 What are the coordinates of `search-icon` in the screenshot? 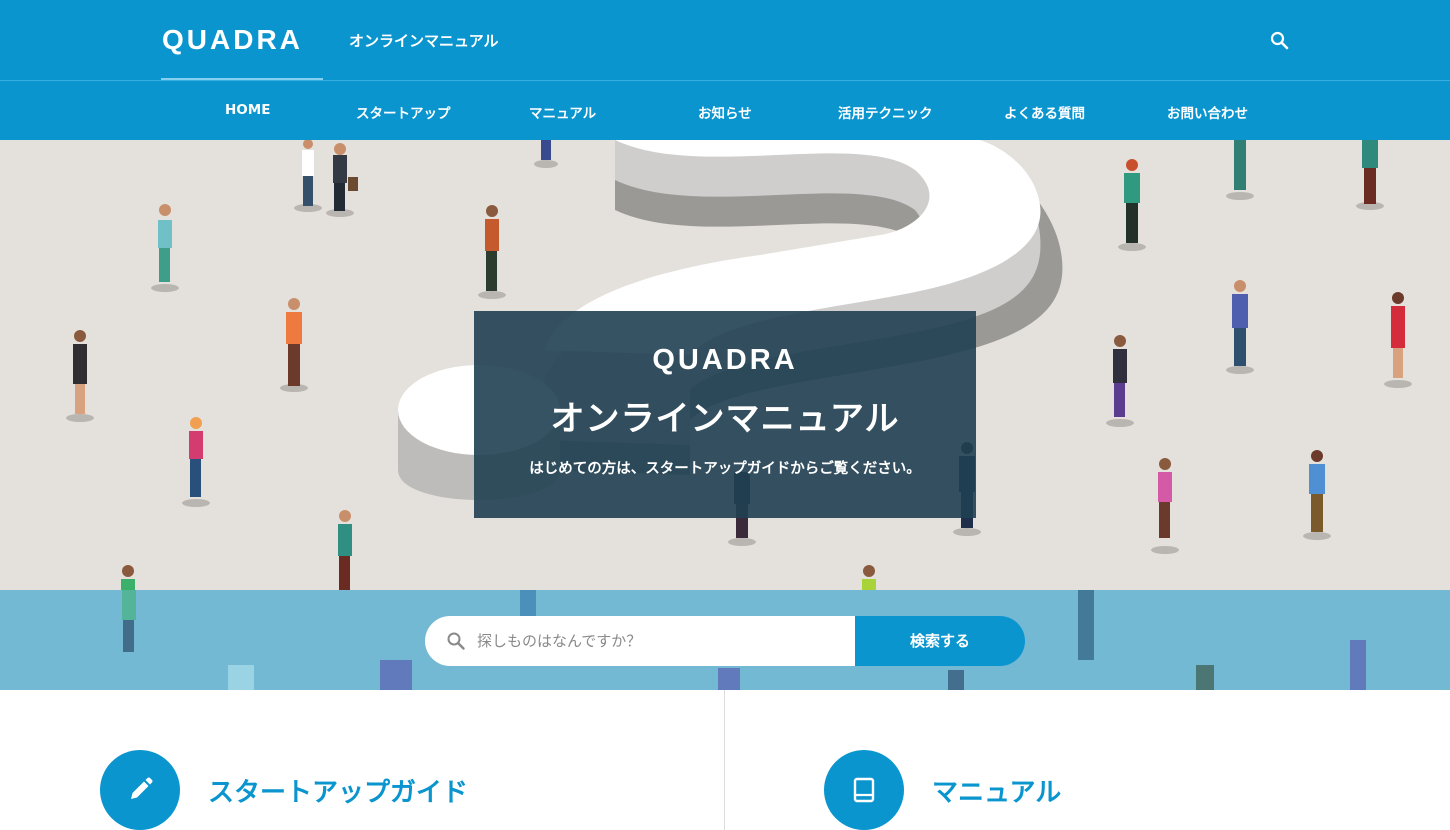 It's located at (456, 641).